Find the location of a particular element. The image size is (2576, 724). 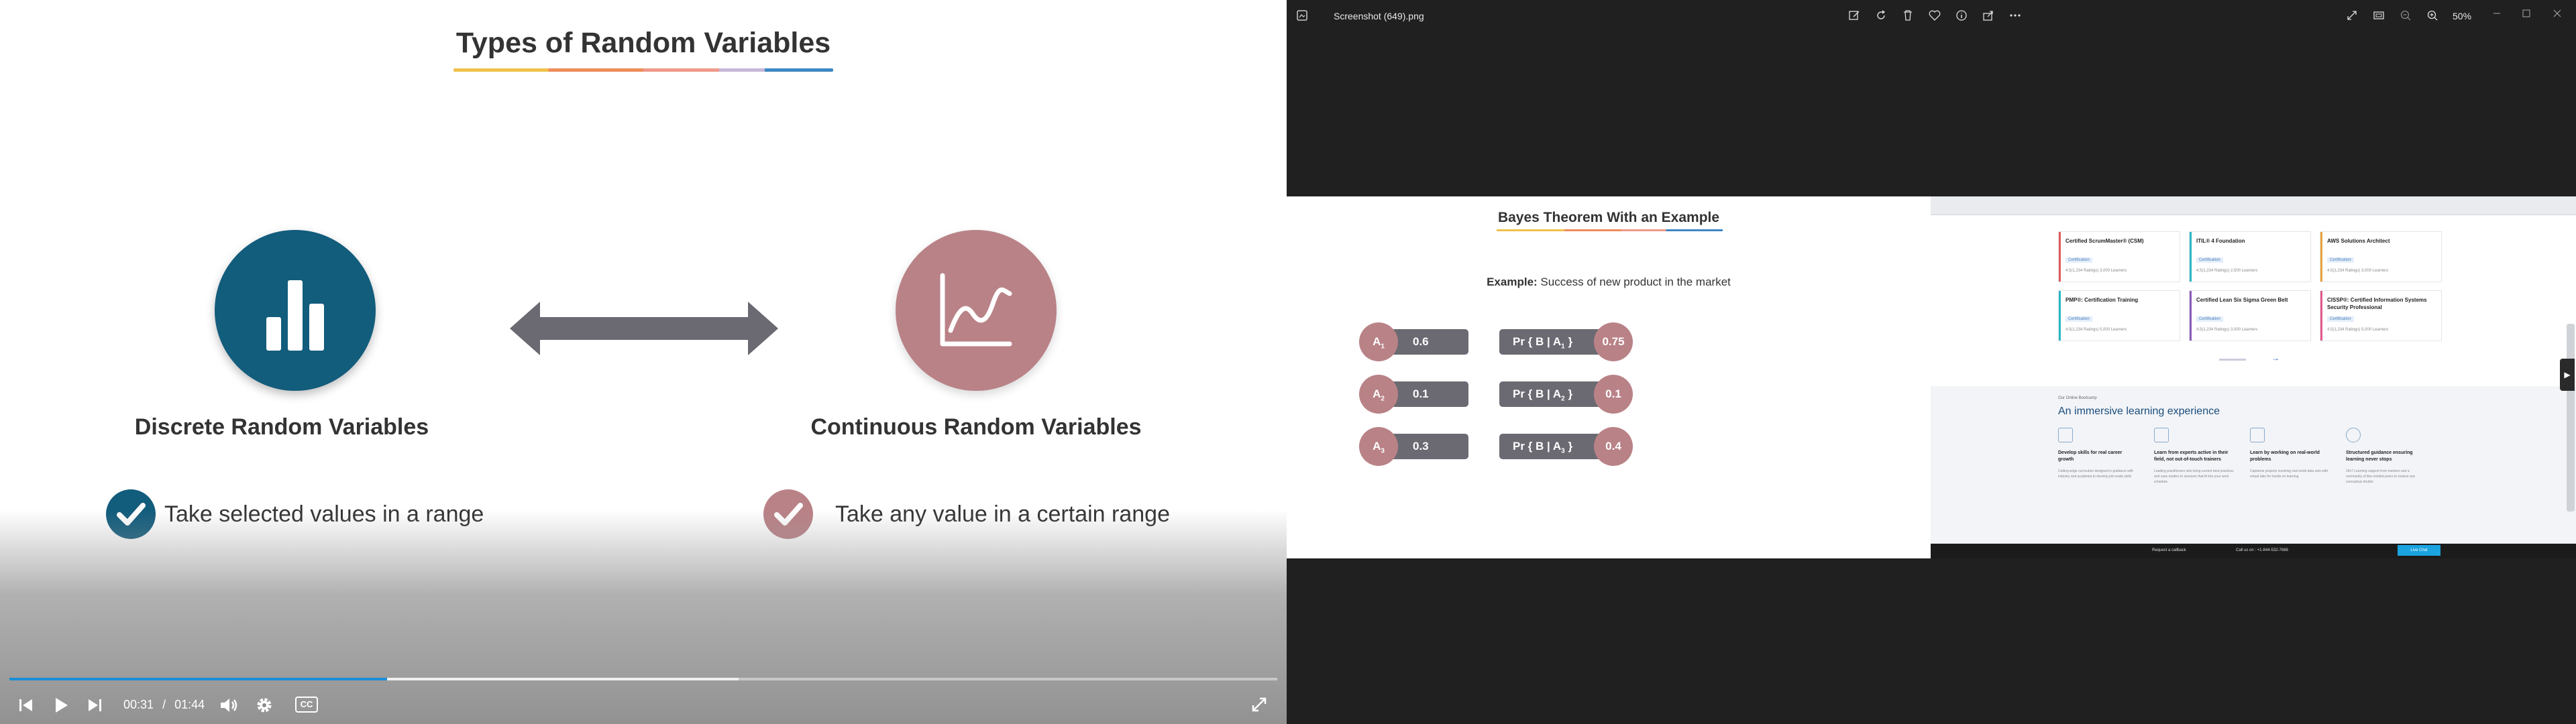

footer-callback: Request a callback is located at coordinates (2169, 550).